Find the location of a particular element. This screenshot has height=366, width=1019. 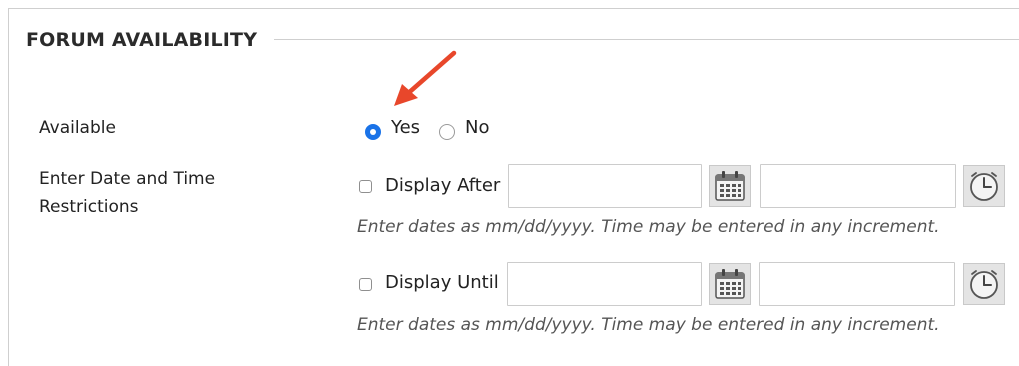

red-arrow-icon is located at coordinates (425, 78).